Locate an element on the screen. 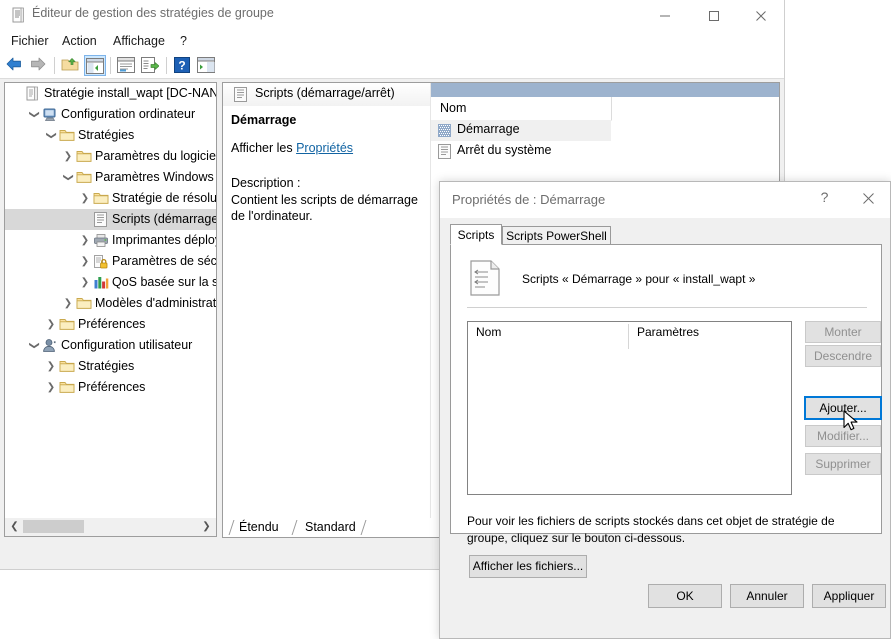 This screenshot has height=639, width=891. tree-item-1: ❯ Configuration ordinateur is located at coordinates (110, 114).